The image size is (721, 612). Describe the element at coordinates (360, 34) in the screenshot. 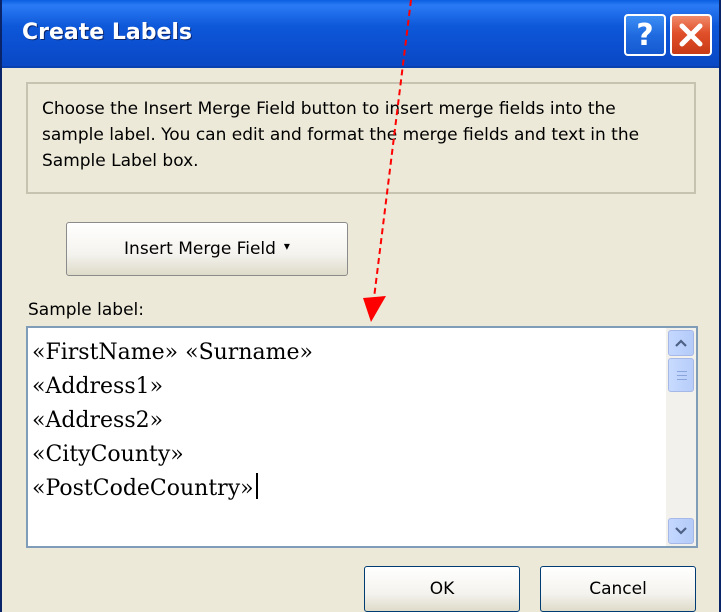

I see `title-bar: Create Labels ?` at that location.